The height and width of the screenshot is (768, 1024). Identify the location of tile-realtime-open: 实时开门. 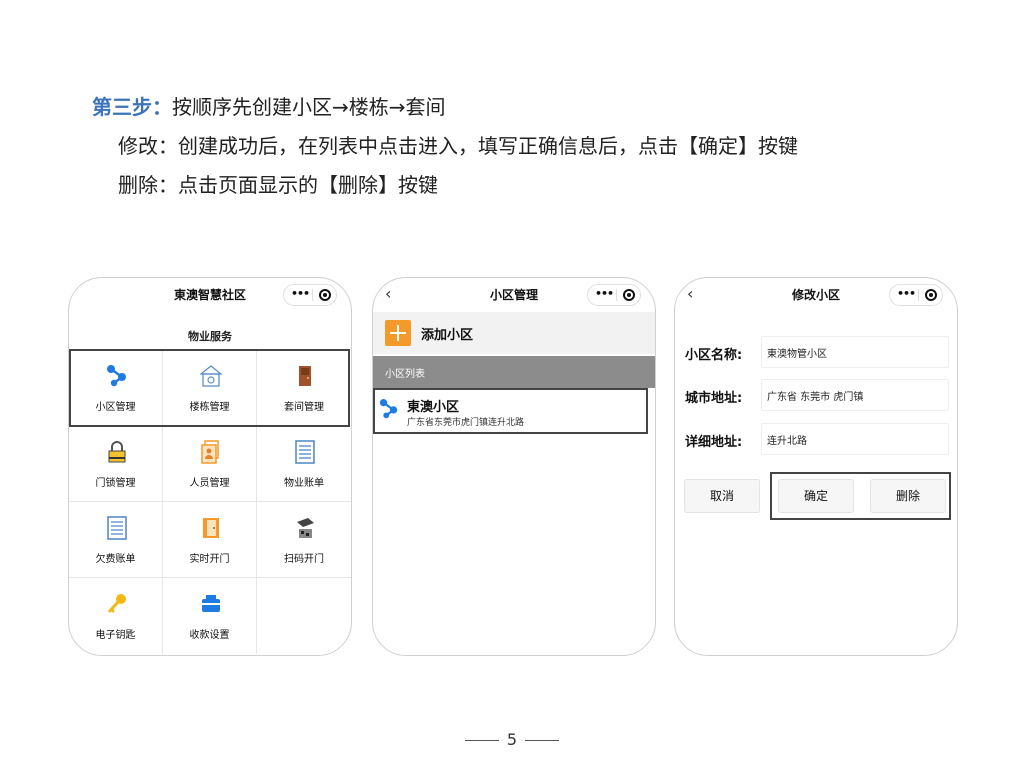
(210, 540).